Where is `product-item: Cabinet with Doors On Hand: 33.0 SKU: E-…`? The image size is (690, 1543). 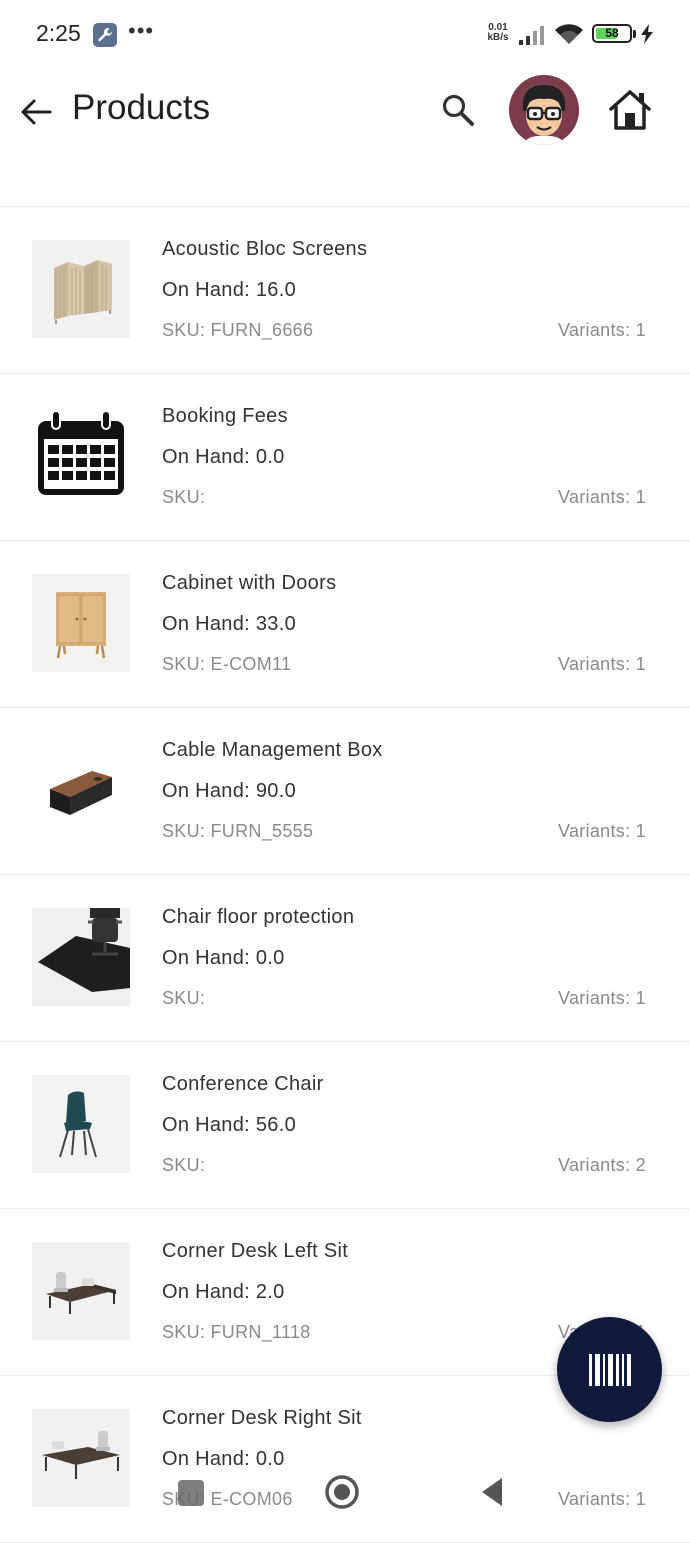 product-item: Cabinet with Doors On Hand: 33.0 SKU: E-… is located at coordinates (345, 624).